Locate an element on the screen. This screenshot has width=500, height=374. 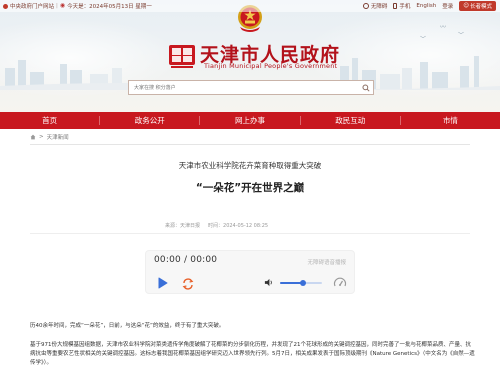
accessibility-icon is located at coordinates (365, 6).